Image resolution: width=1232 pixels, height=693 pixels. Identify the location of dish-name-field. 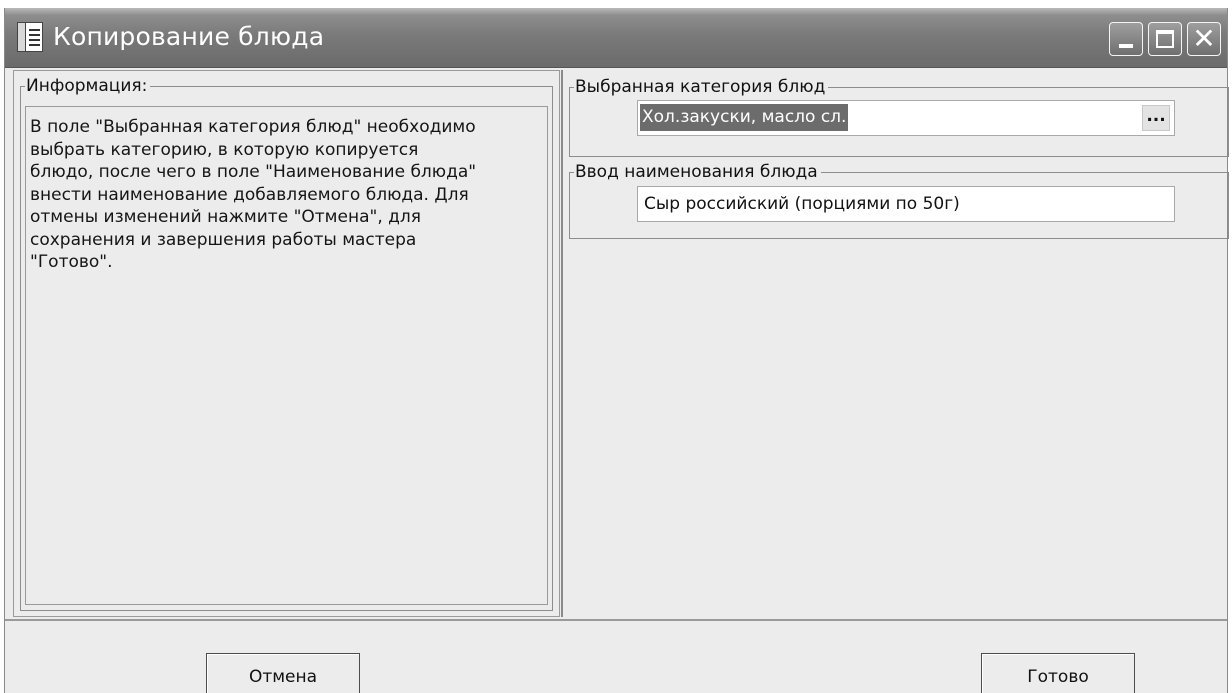
(906, 204).